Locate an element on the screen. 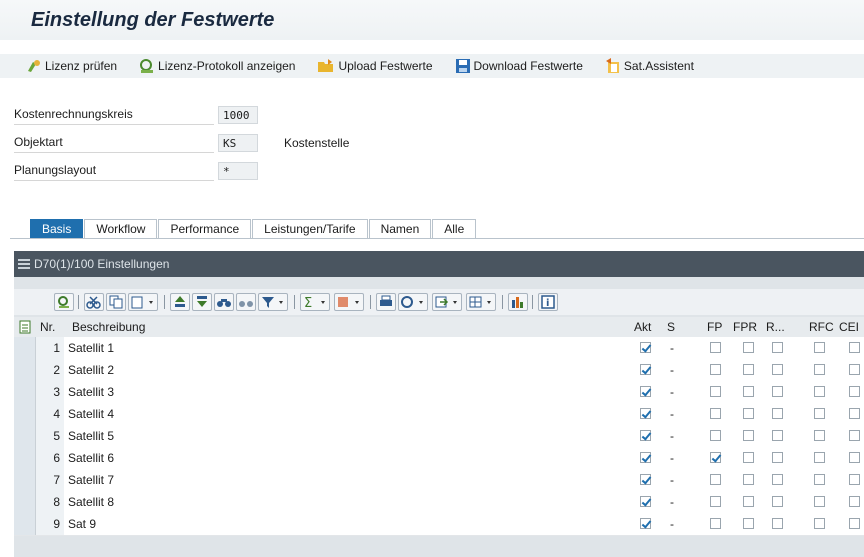 This screenshot has height=557, width=864. sat-assistant-button: Sat.Assistent is located at coordinates (649, 66).